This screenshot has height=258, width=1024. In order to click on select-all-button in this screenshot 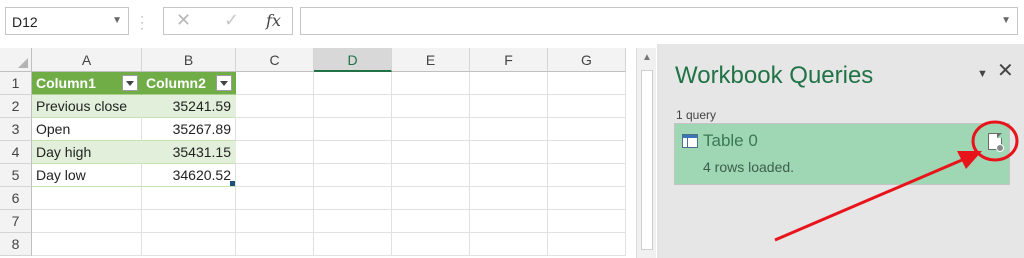, I will do `click(16, 60)`.